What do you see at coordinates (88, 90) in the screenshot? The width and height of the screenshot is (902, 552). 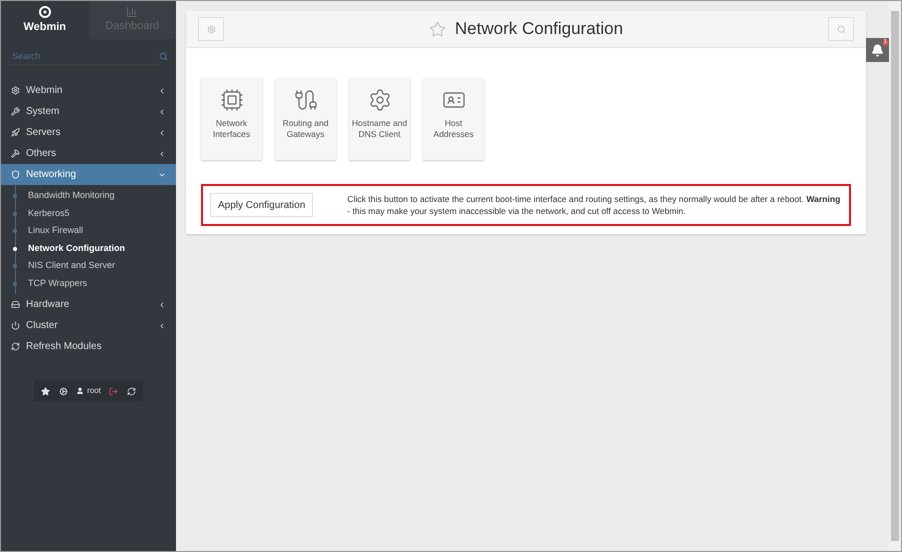 I see `menu-item: Webmin` at bounding box center [88, 90].